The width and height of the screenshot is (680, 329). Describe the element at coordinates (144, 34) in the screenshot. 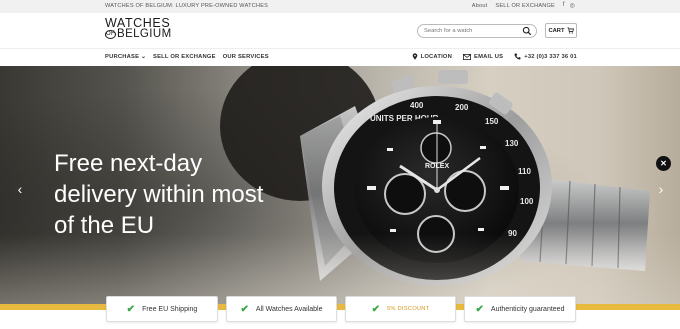

I see `logo-belgium: BELGIUM` at that location.